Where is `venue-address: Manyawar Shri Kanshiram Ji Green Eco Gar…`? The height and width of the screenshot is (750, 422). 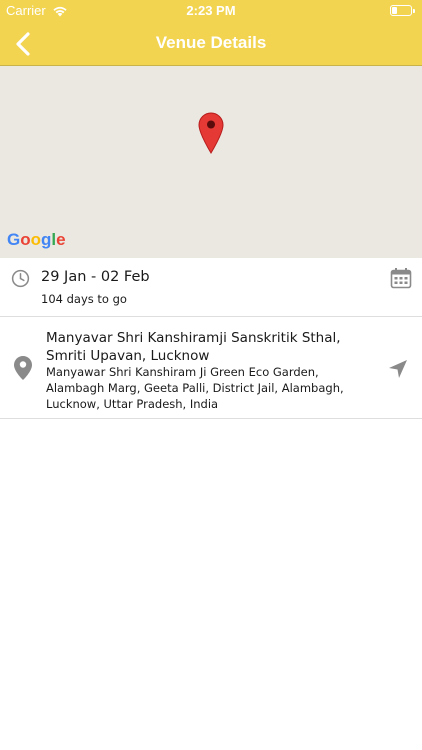 venue-address: Manyawar Shri Kanshiram Ji Green Eco Gar… is located at coordinates (195, 388).